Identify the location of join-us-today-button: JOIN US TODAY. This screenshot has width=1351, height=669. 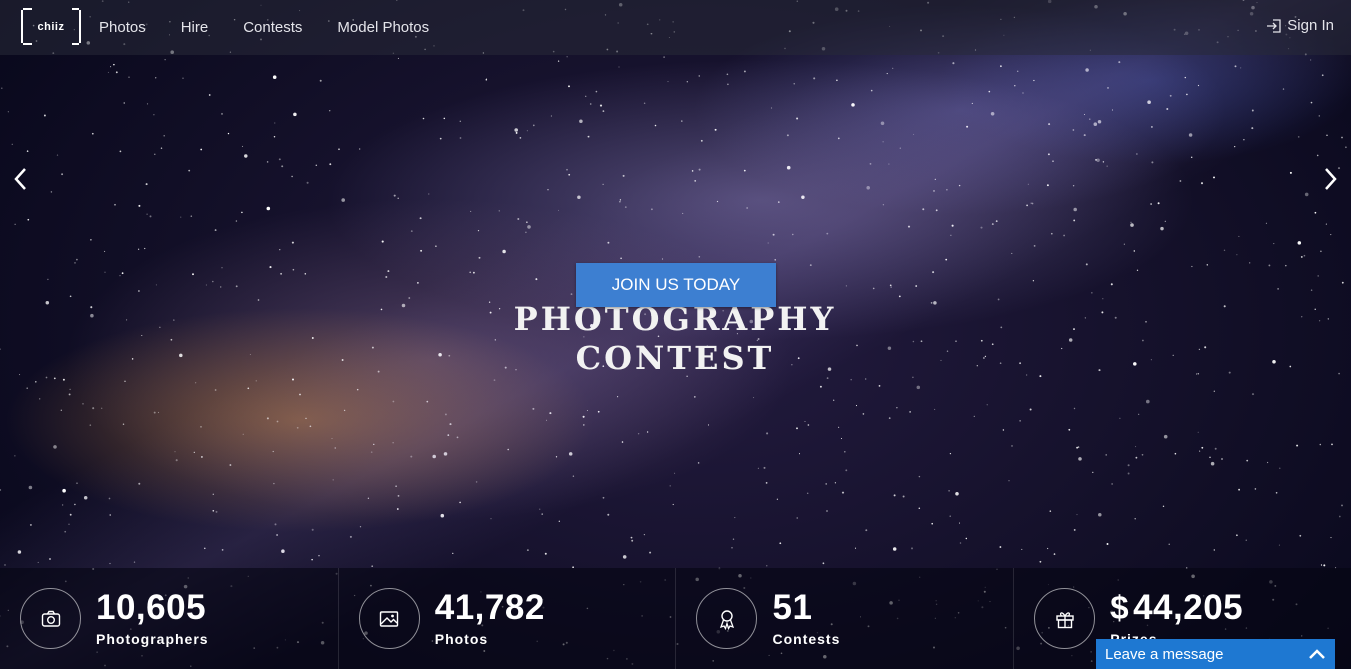
(676, 285).